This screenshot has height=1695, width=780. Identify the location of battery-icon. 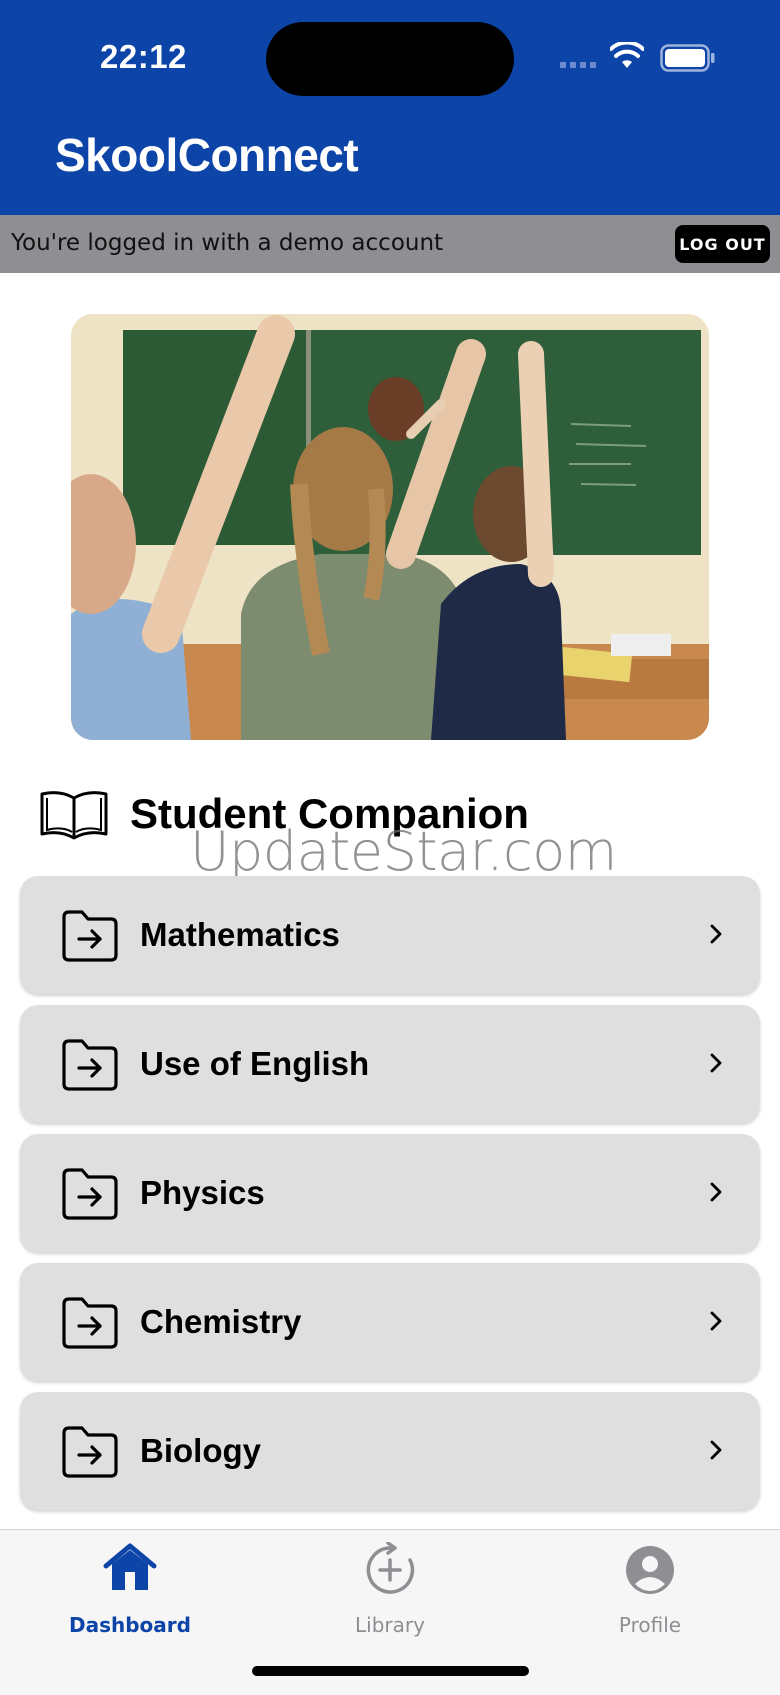
(687, 58).